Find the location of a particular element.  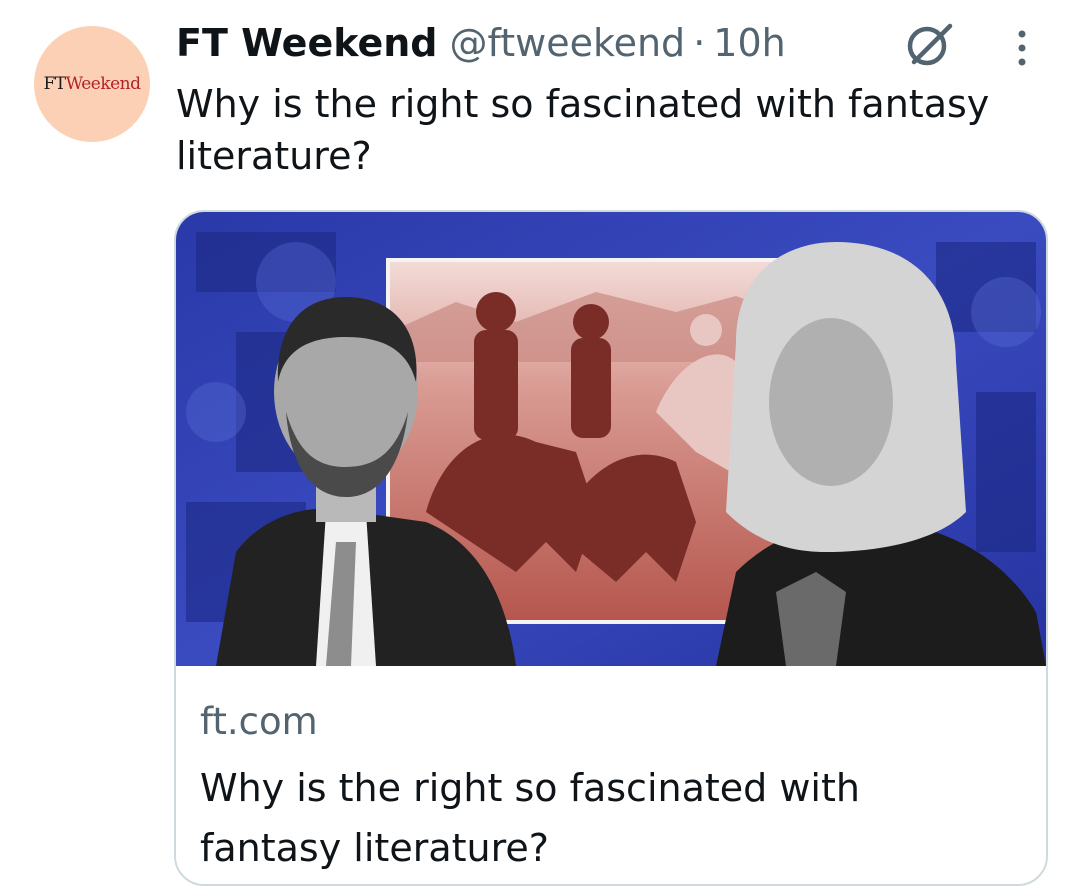

handle: @ftweekend is located at coordinates (568, 43).